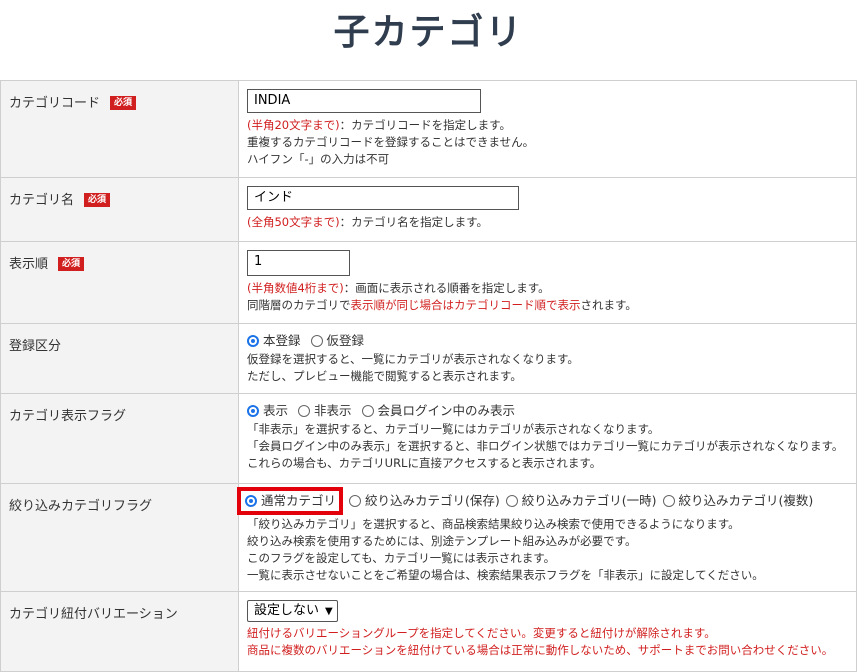 This screenshot has height=672, width=857. I want to click on row-category-name: カテゴリ名 必須 インド (全角50文字まで)：カテゴリ名を指定します。, so click(428, 209).